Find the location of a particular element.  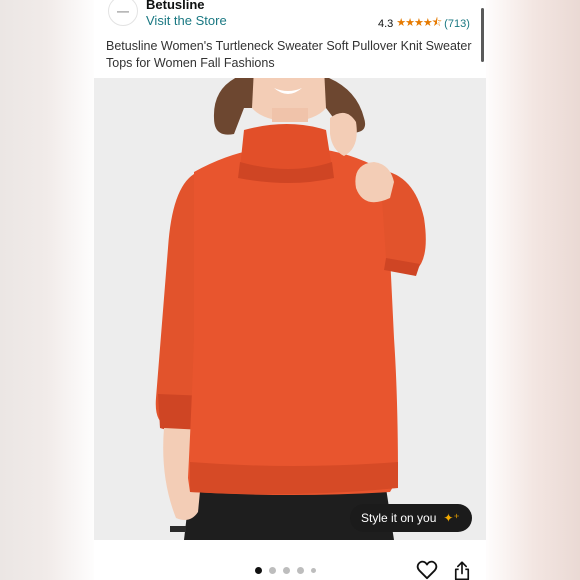

style-it-on-you-button: Style it on you ✦⁺ is located at coordinates (411, 518).